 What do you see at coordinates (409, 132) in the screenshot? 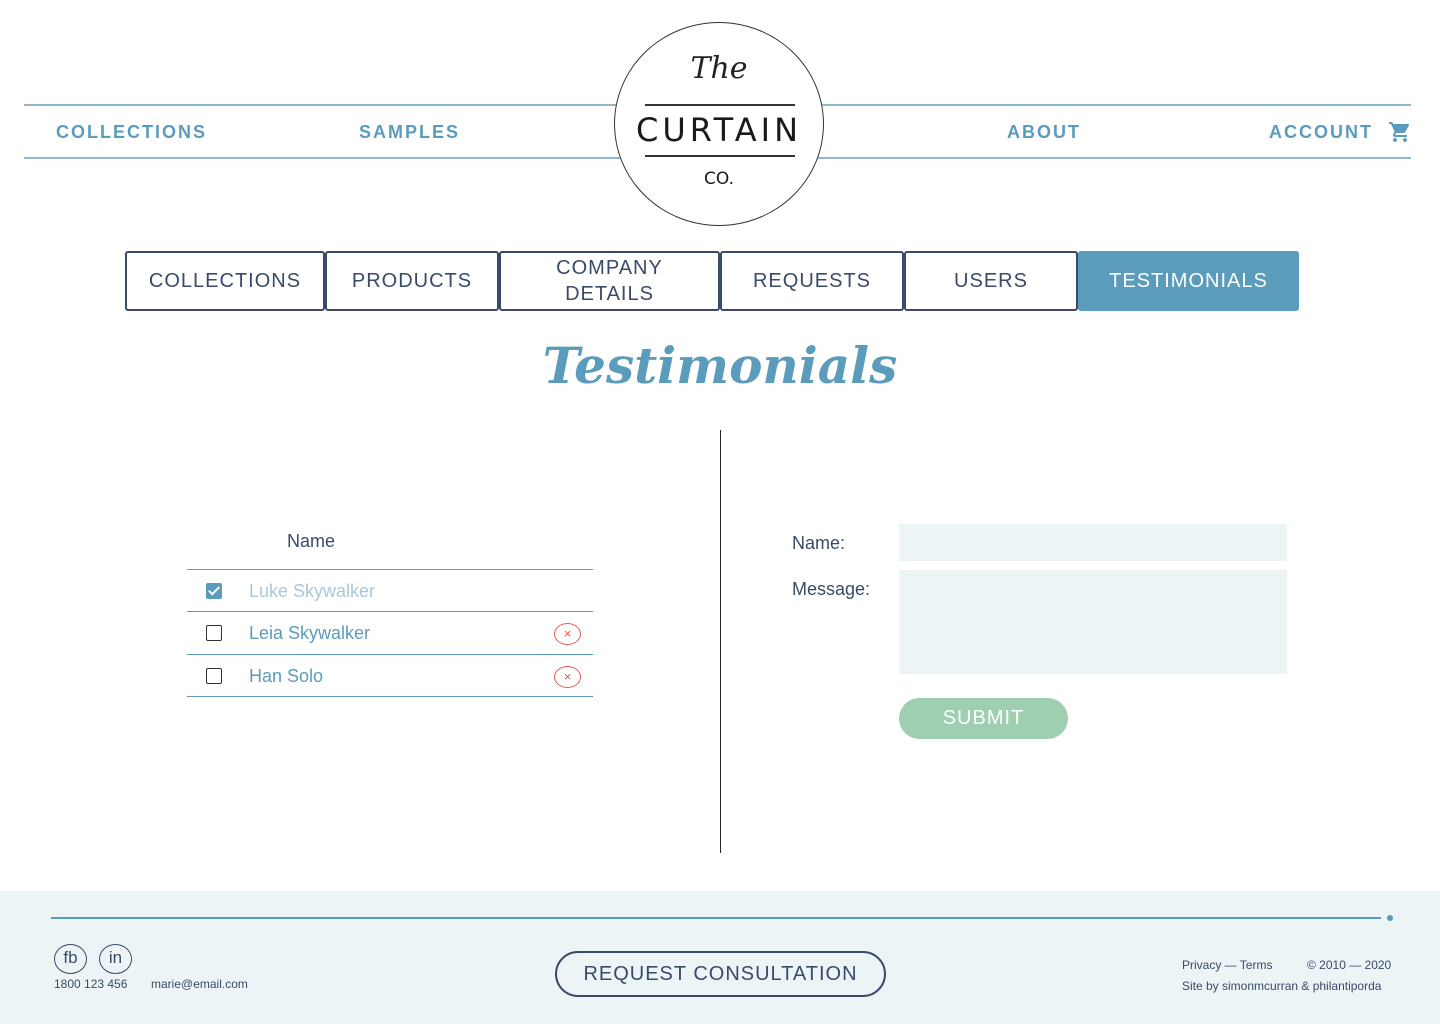
I see `nav-link-samples: SAMPLES` at bounding box center [409, 132].